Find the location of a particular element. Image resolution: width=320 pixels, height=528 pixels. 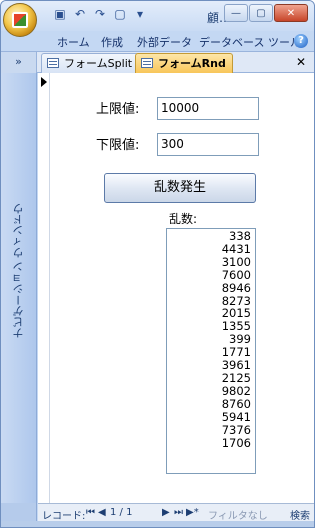

quick-access-toolbar: ▣ ↶ ↷ ▢ ▾ is located at coordinates (100, 14).